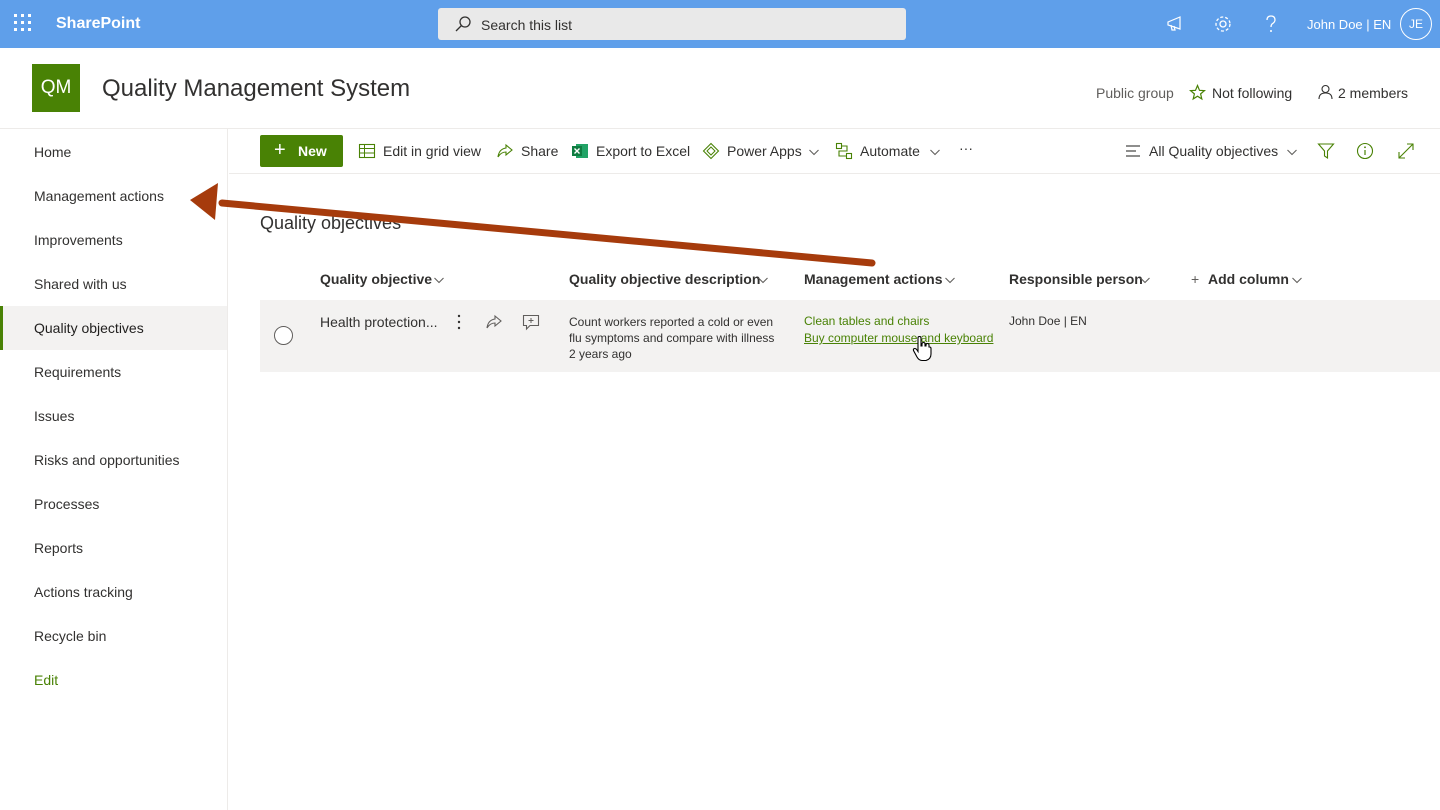 The image size is (1440, 810). What do you see at coordinates (1365, 151) in the screenshot?
I see `info-icon` at bounding box center [1365, 151].